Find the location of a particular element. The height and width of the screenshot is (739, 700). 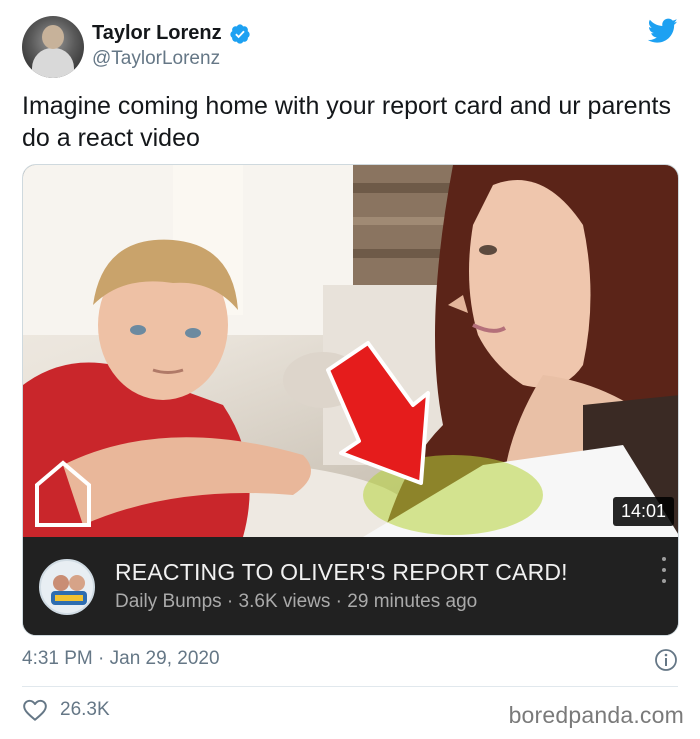

author-handle: @TaylorLorenz is located at coordinates (156, 59).